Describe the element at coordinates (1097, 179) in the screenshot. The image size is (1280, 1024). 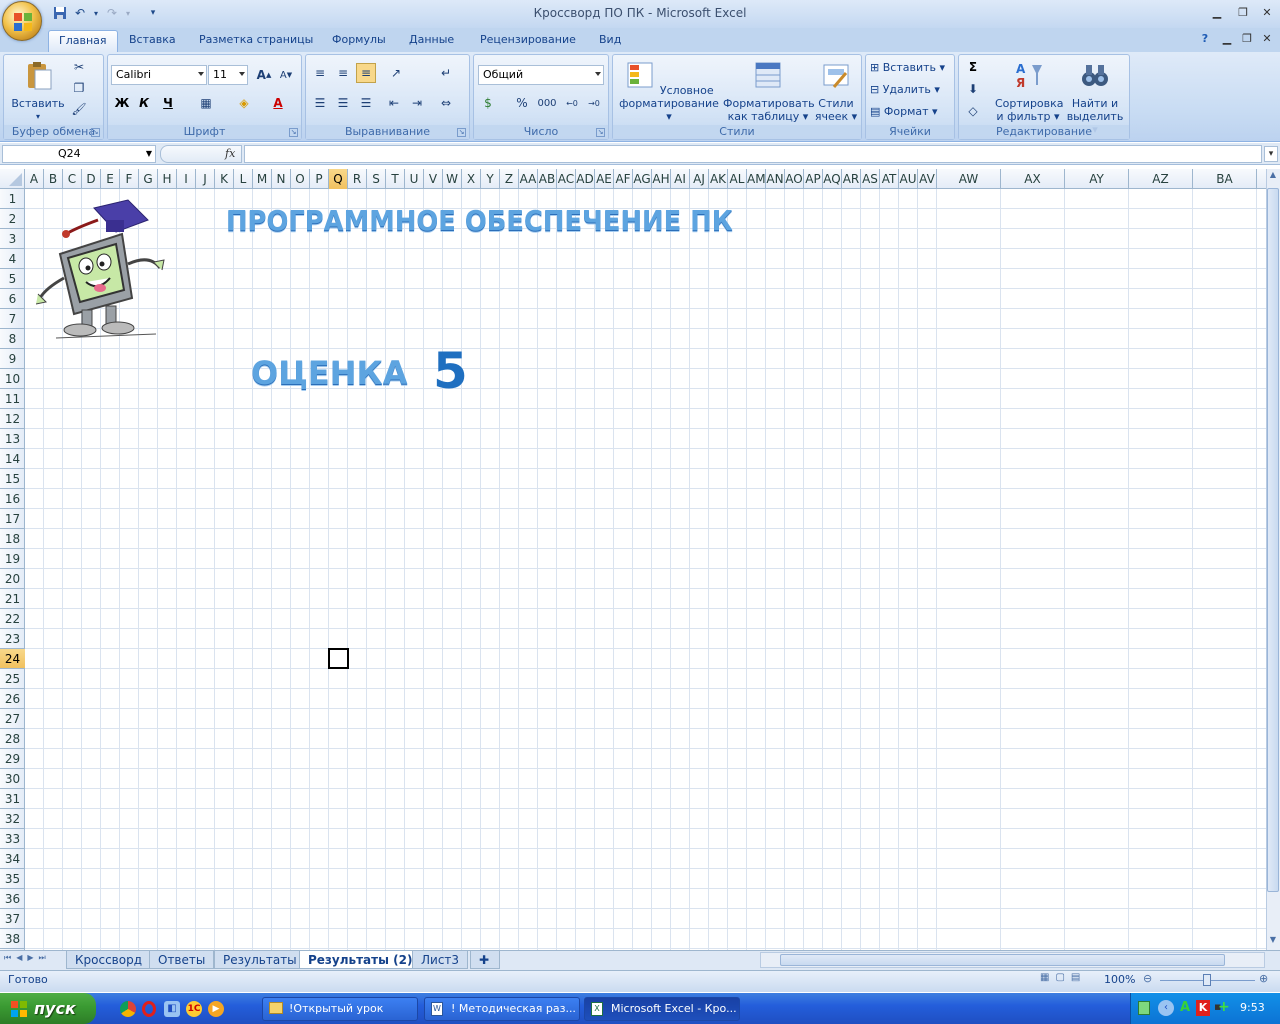
I see `column-header-ay: AY` at that location.